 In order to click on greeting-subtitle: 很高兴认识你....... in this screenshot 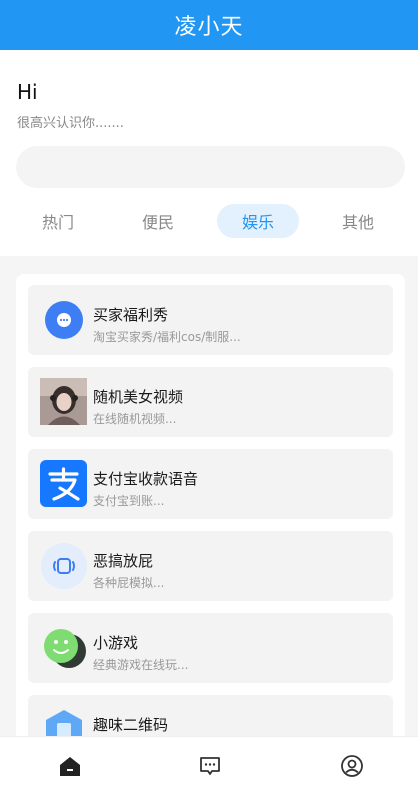, I will do `click(70, 123)`.